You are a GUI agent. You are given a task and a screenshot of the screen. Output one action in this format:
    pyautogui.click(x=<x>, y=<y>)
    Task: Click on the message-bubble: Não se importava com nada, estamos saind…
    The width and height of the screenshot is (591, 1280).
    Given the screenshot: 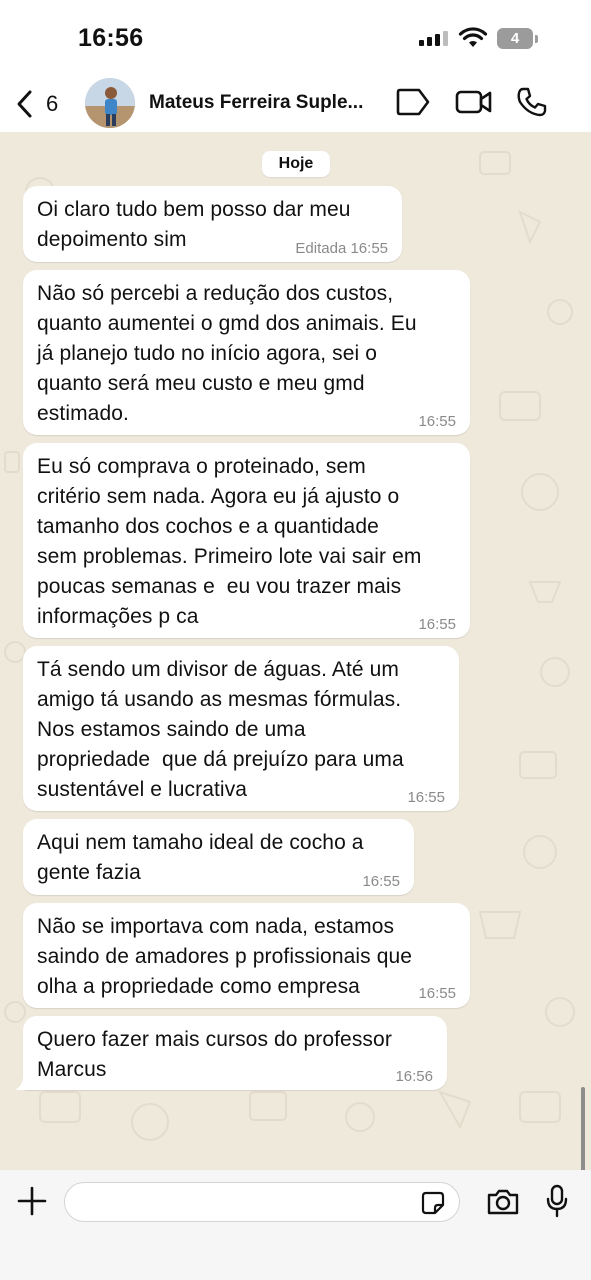 What is the action you would take?
    pyautogui.click(x=246, y=955)
    